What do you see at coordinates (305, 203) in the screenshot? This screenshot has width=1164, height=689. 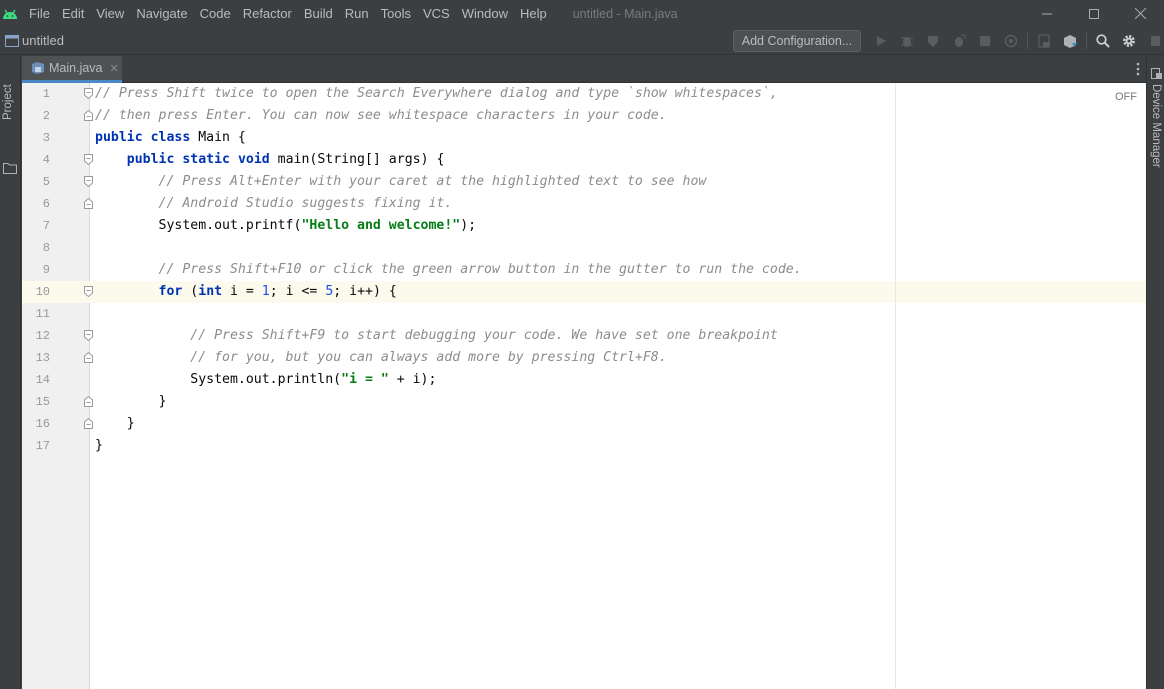 I see `code-text: // Android Studio suggests fixing it.` at bounding box center [305, 203].